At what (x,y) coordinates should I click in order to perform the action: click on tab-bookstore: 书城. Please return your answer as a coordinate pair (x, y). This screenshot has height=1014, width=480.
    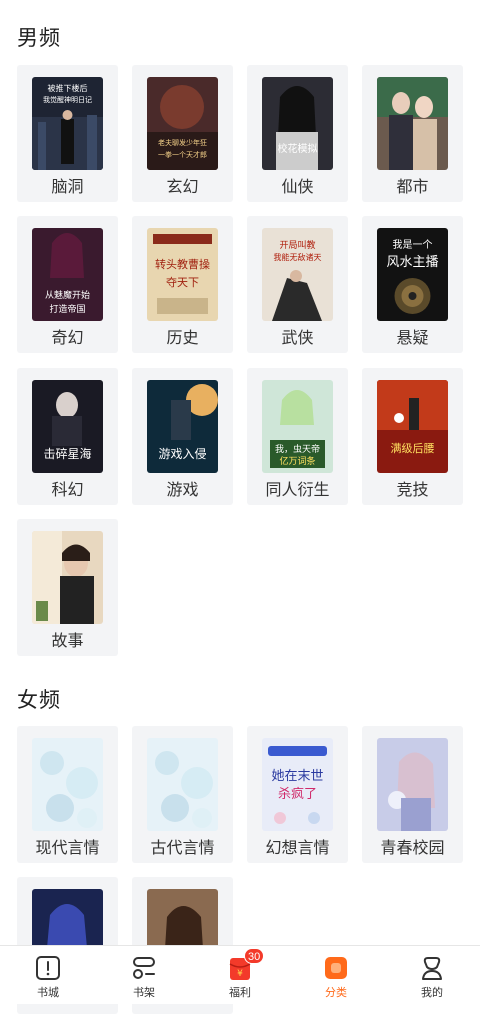
    Looking at the image, I should click on (48, 975).